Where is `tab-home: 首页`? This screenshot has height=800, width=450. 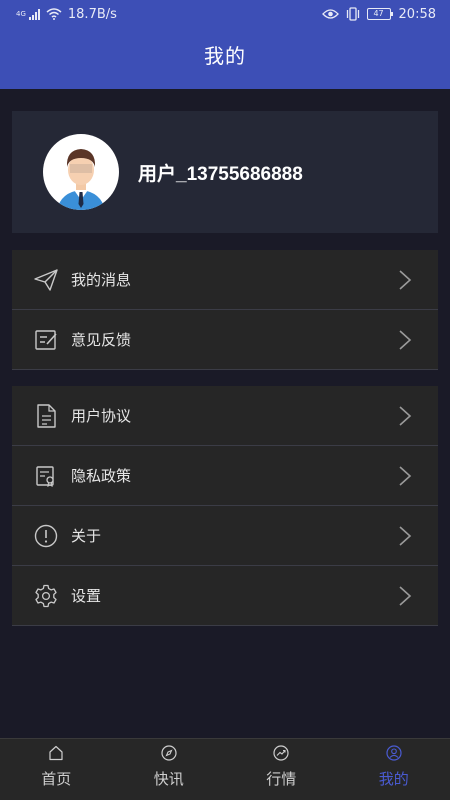 tab-home: 首页 is located at coordinates (56, 769).